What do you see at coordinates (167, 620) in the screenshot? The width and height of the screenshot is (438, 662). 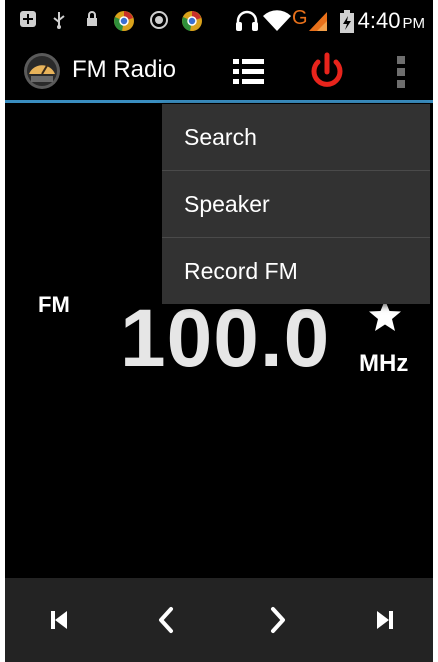 I see `seek-previous-icon` at bounding box center [167, 620].